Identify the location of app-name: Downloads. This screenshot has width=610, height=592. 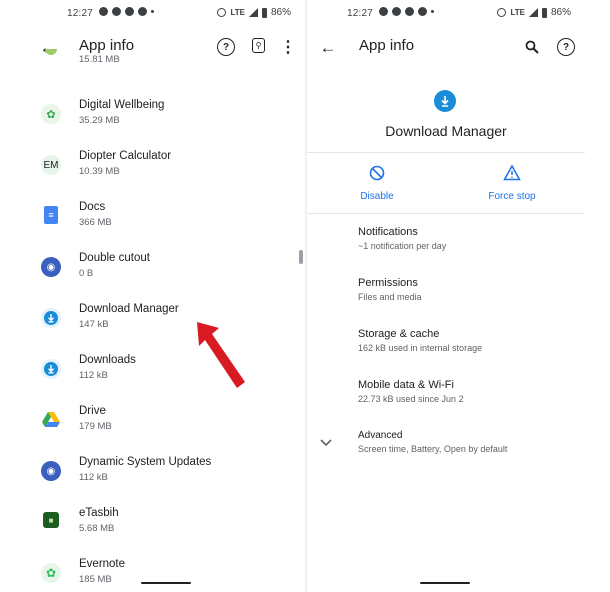
(107, 360).